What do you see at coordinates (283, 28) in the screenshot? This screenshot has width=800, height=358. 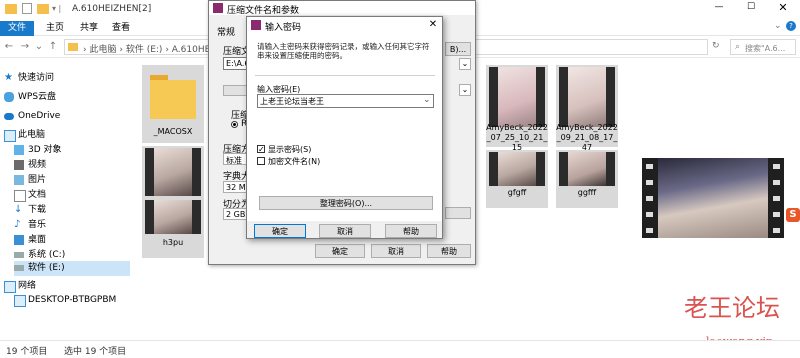 I see `dialog-title: 输入密码` at bounding box center [283, 28].